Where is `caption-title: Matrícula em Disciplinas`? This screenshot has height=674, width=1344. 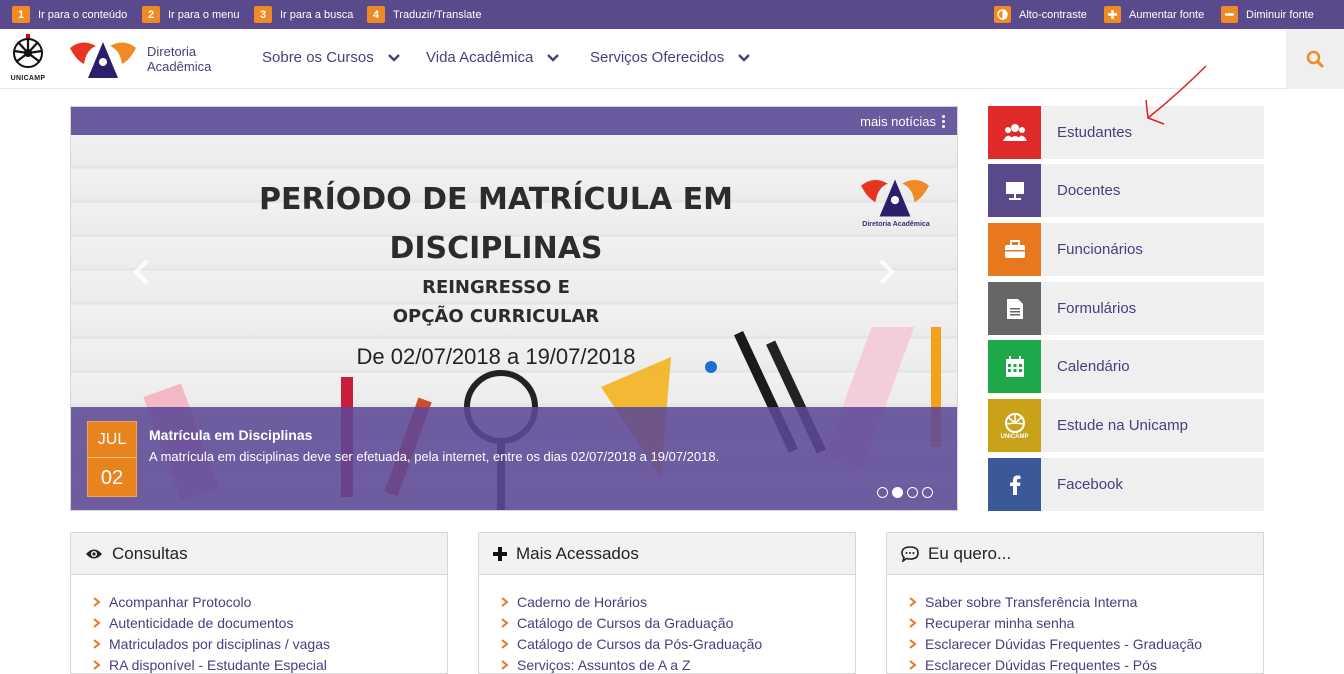 caption-title: Matrícula em Disciplinas is located at coordinates (230, 435).